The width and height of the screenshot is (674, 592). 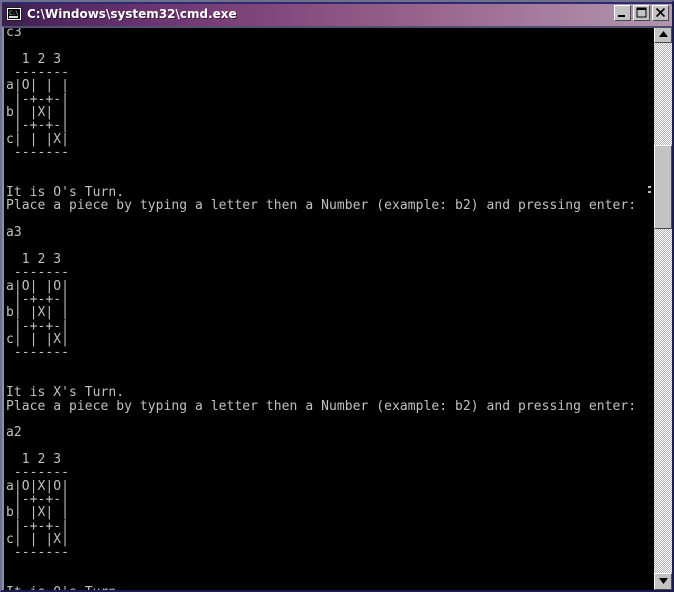 I want to click on vertical-scrollbar, so click(x=660, y=308).